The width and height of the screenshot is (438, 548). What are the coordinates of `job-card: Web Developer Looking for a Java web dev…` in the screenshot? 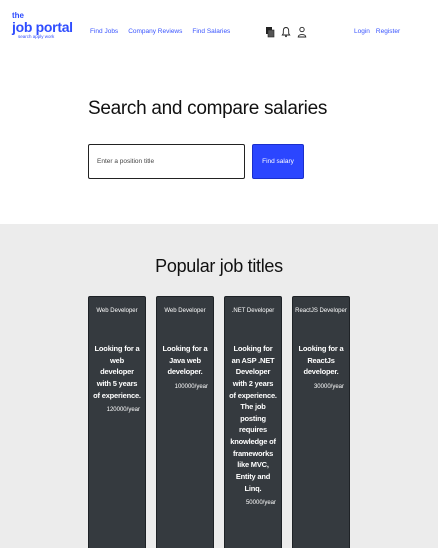 It's located at (185, 422).